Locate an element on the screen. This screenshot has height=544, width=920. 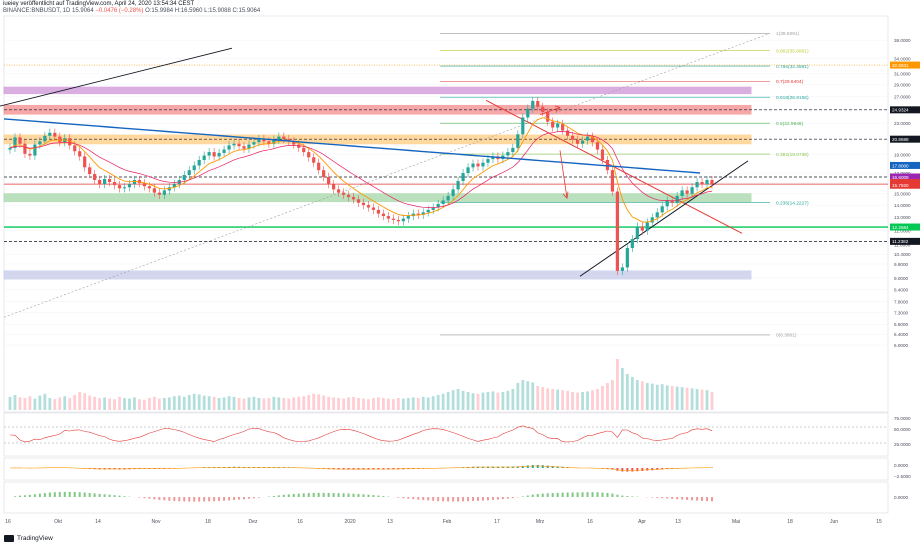
trend-line-long is located at coordinates (116, 77).